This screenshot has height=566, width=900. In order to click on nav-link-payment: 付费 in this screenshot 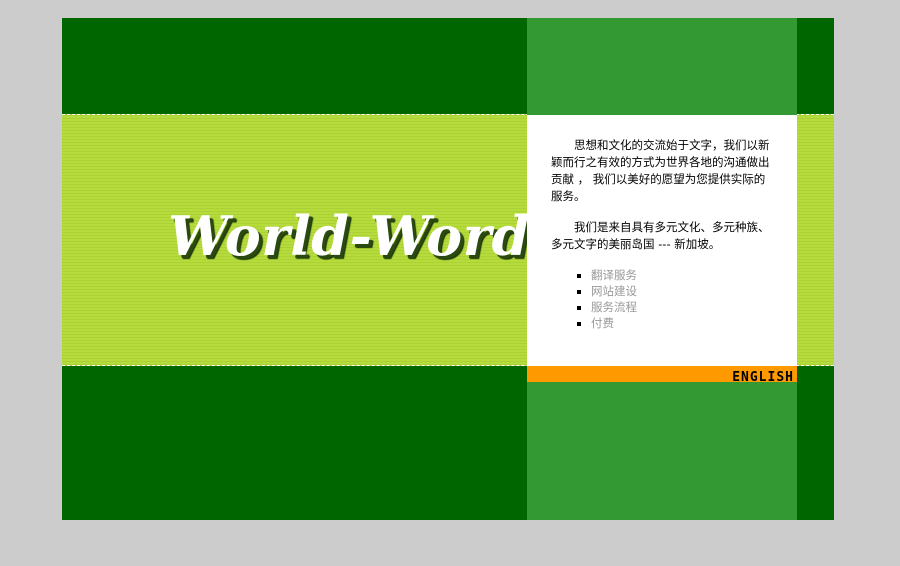, I will do `click(602, 323)`.